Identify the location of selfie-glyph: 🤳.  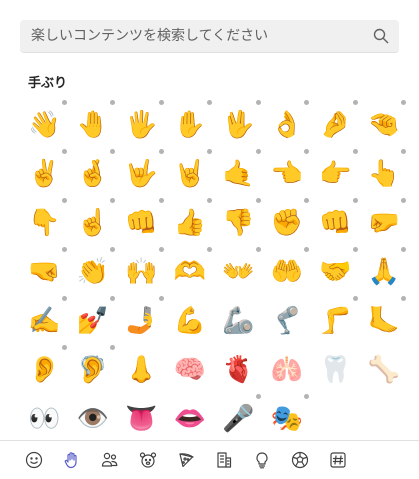
(141, 320).